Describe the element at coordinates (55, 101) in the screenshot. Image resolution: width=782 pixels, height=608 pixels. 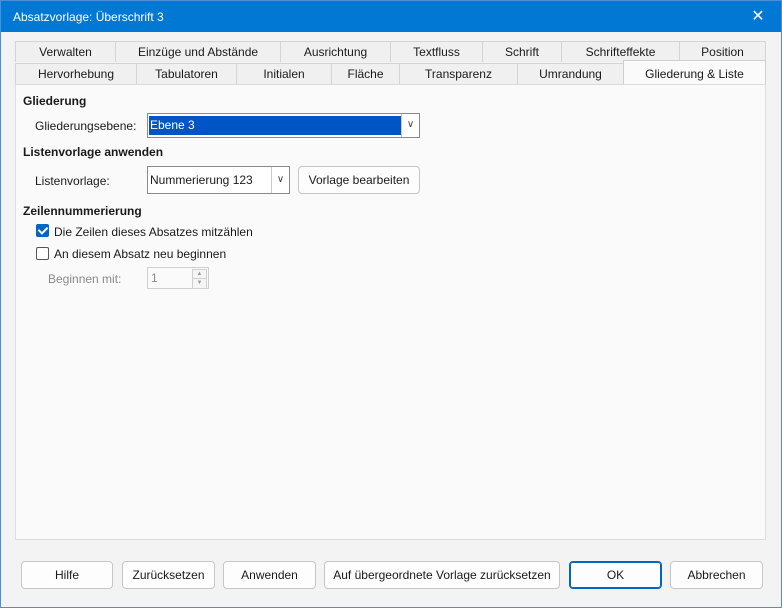
I see `section-gliederung-heading: Gliederung` at that location.